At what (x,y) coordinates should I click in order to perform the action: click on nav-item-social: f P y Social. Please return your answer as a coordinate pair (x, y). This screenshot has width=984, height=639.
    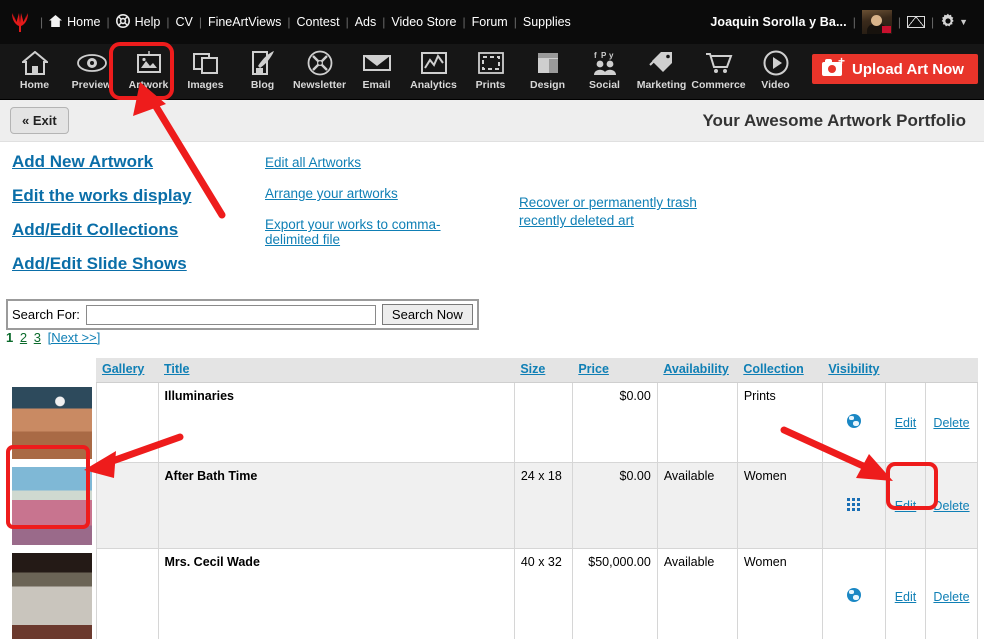
    Looking at the image, I should click on (604, 72).